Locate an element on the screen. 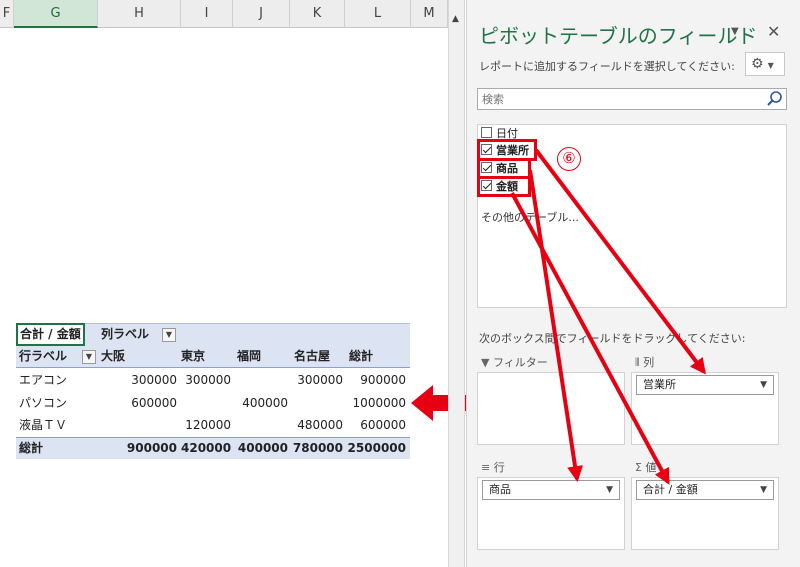 This screenshot has height=567, width=800. pivot-col-header-fukuoka: 福岡 is located at coordinates (249, 356).